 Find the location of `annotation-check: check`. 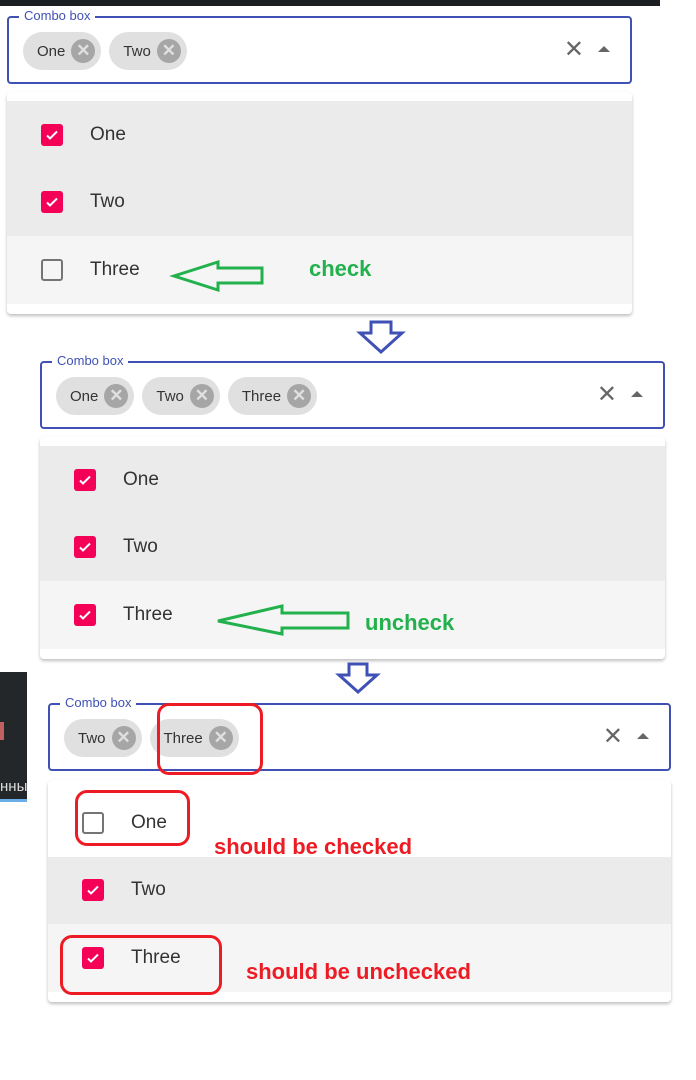

annotation-check: check is located at coordinates (340, 268).